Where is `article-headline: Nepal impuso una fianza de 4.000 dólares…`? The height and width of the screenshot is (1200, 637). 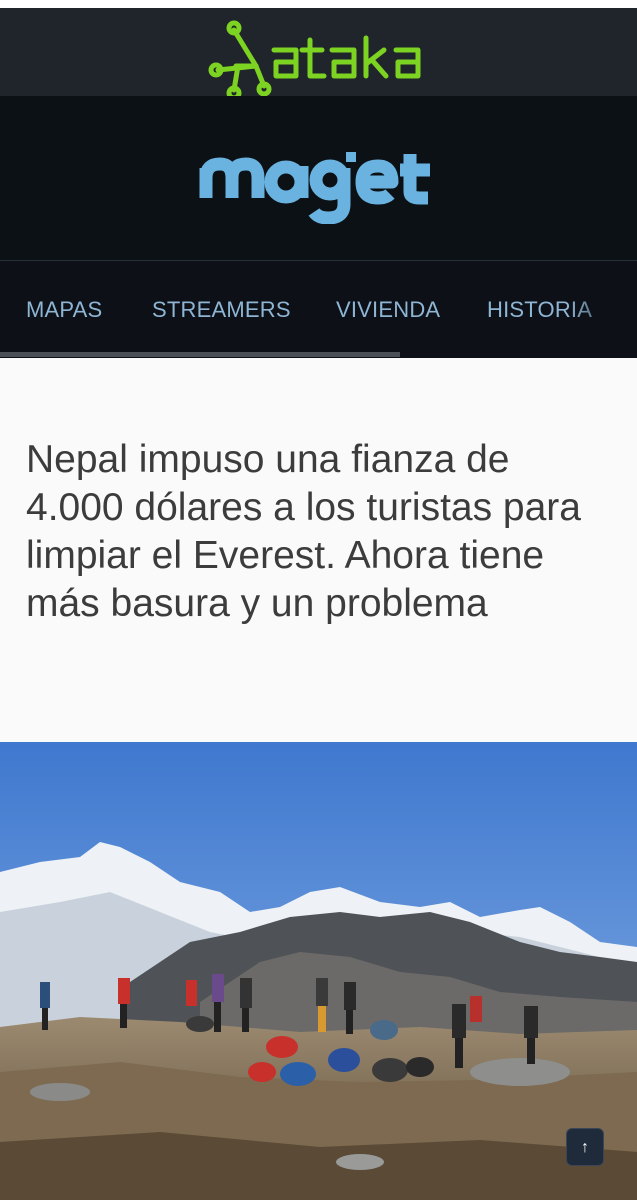 article-headline: Nepal impuso una fianza de 4.000 dólares… is located at coordinates (303, 531).